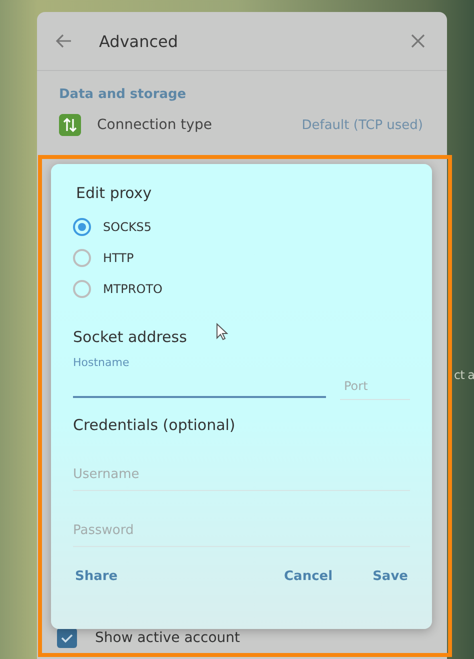 The height and width of the screenshot is (659, 474). Describe the element at coordinates (114, 193) in the screenshot. I see `dialog-title: Edit proxy` at that location.